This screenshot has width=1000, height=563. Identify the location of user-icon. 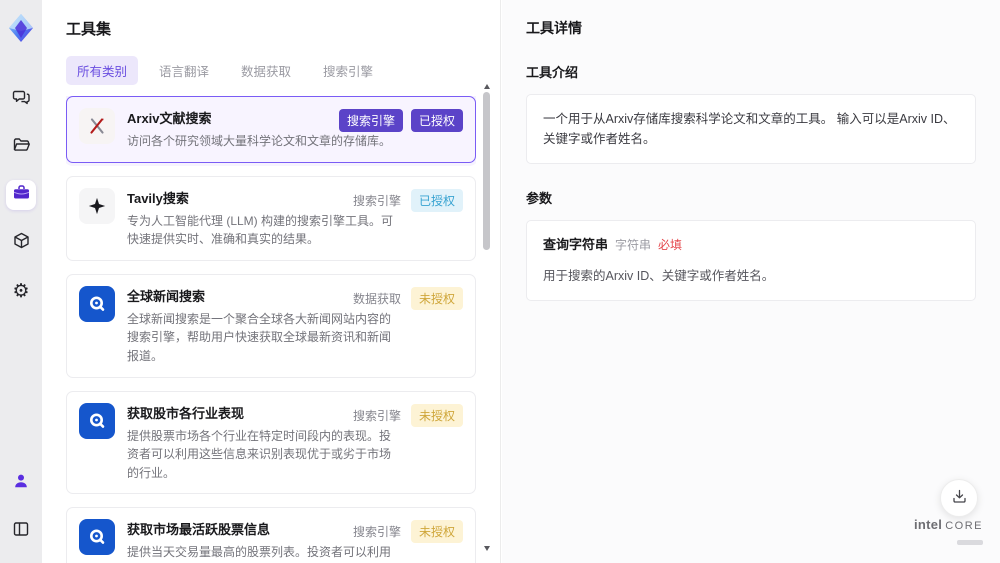
(21, 483).